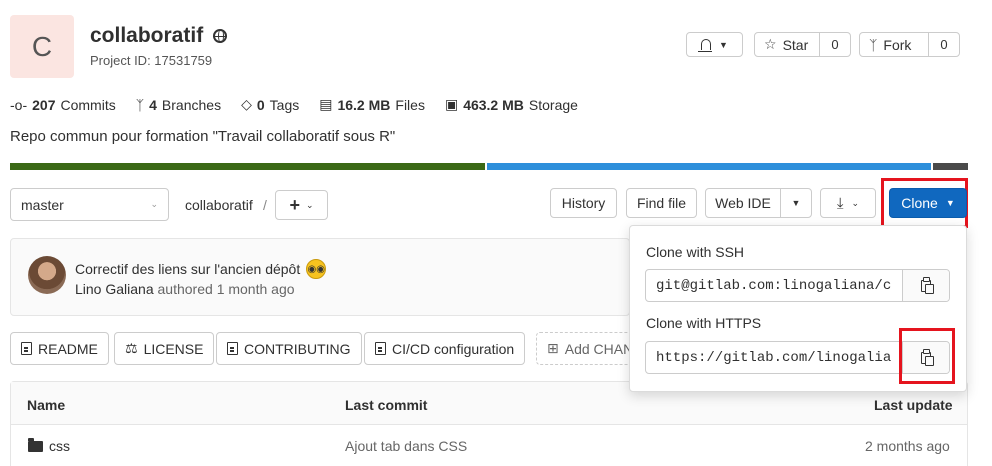 The image size is (992, 466). What do you see at coordinates (255, 289) in the screenshot?
I see `commit-time: 1 month ago` at bounding box center [255, 289].